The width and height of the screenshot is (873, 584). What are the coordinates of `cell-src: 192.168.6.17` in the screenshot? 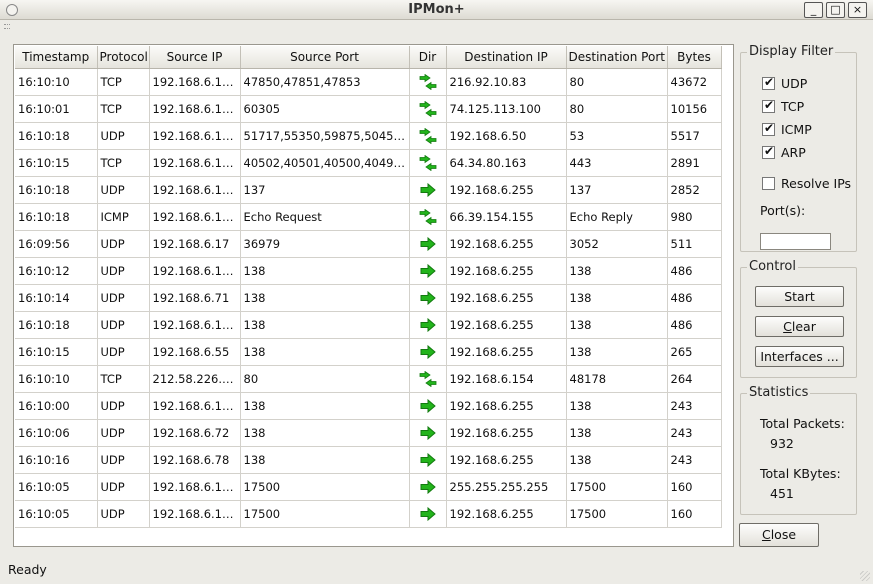 It's located at (195, 244).